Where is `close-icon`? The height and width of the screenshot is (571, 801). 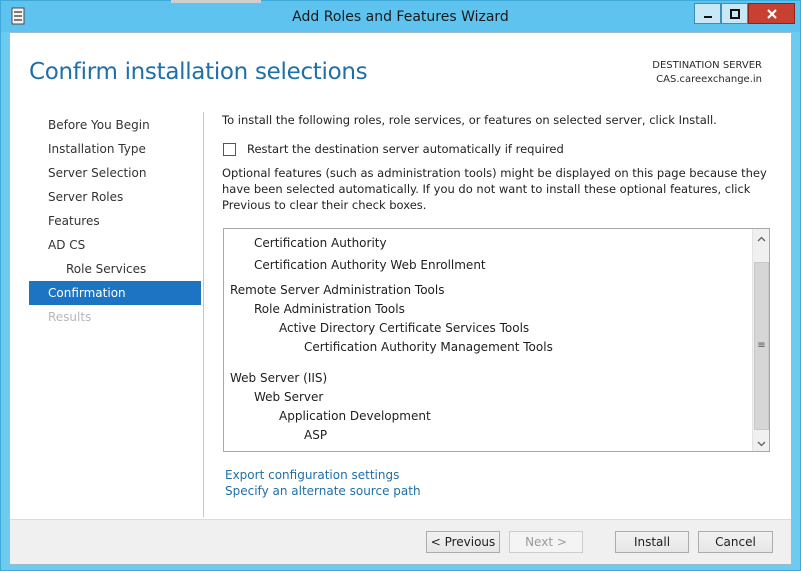
close-icon is located at coordinates (772, 14).